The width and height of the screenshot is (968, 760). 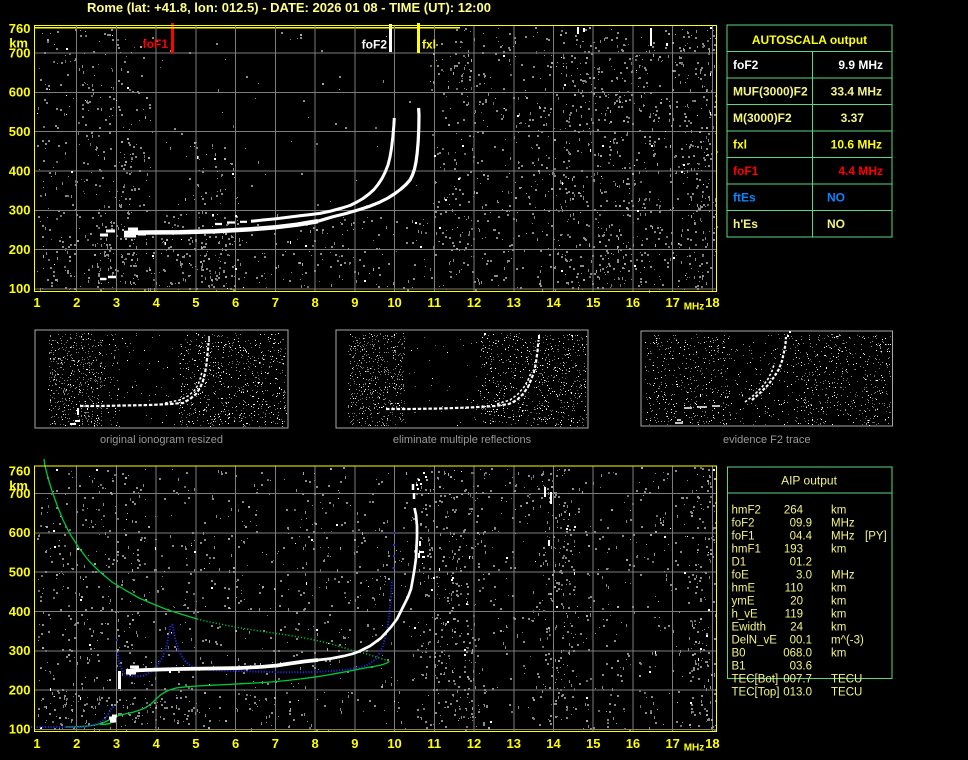 What do you see at coordinates (739, 563) in the screenshot?
I see `svg-text: D1` at bounding box center [739, 563].